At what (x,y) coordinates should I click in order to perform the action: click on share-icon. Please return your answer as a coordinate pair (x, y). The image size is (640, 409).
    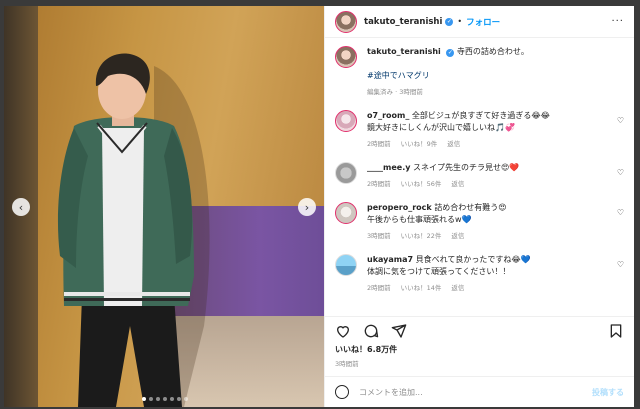
    Looking at the image, I should click on (399, 331).